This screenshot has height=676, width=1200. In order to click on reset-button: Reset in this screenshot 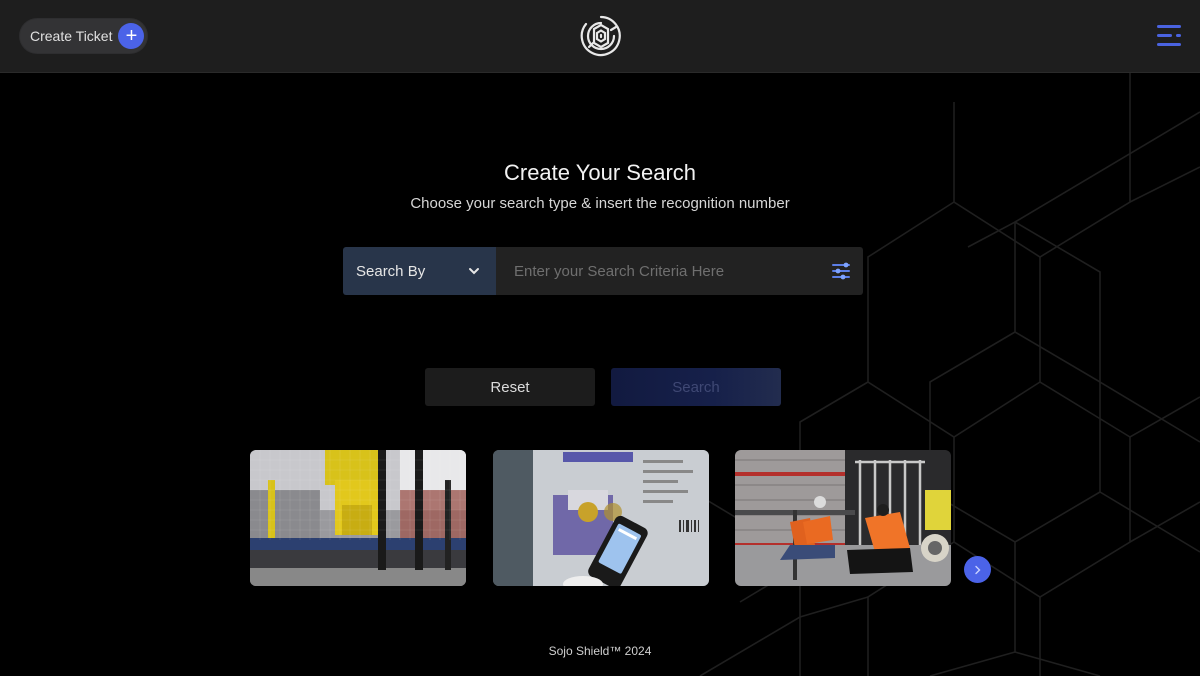, I will do `click(510, 387)`.